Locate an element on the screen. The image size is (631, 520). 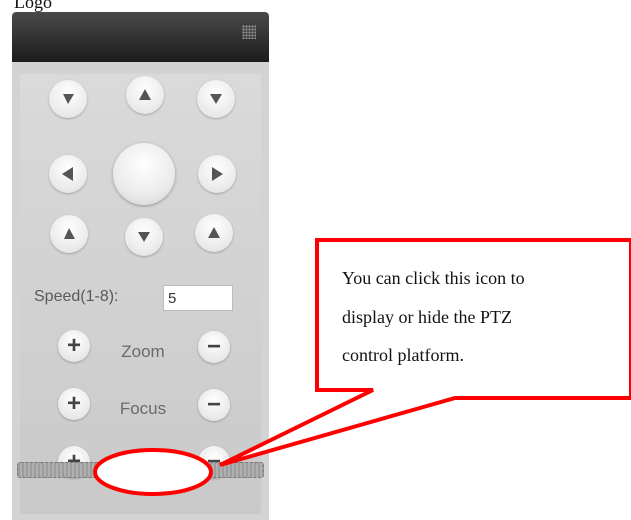
pan-up-right-button is located at coordinates (216, 99).